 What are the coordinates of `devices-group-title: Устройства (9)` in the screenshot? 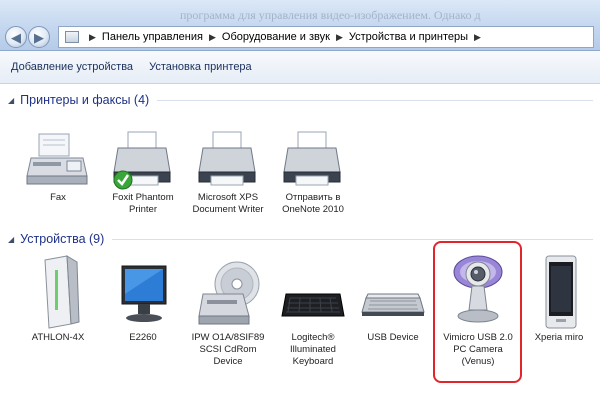 It's located at (62, 239).